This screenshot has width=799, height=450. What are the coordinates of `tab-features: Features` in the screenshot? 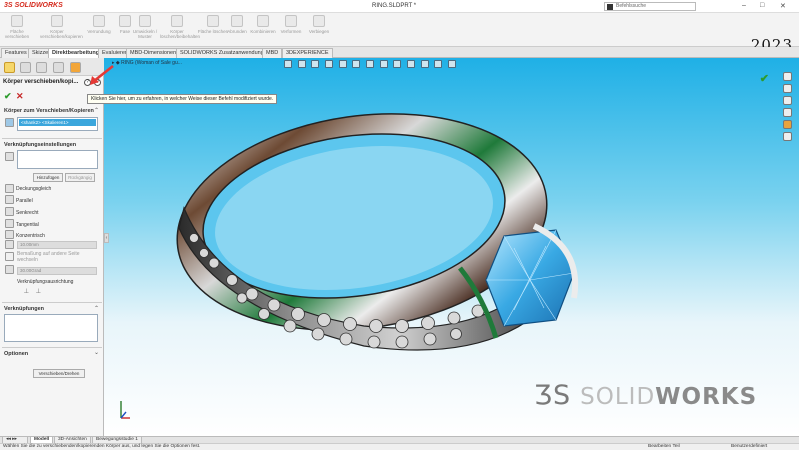 It's located at (16, 53).